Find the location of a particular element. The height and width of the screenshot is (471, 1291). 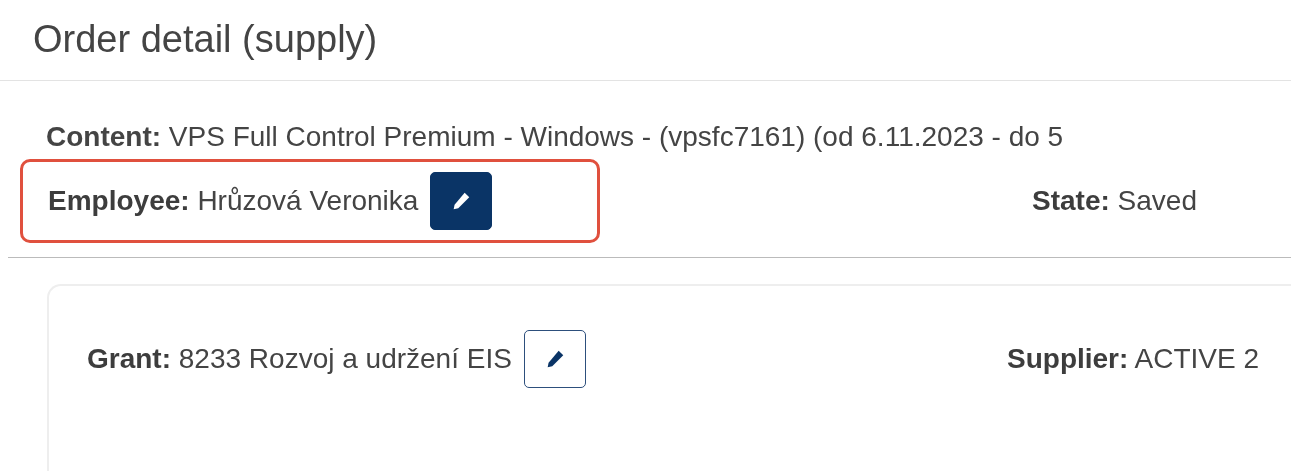

state-field: State: Saved is located at coordinates (1114, 201).